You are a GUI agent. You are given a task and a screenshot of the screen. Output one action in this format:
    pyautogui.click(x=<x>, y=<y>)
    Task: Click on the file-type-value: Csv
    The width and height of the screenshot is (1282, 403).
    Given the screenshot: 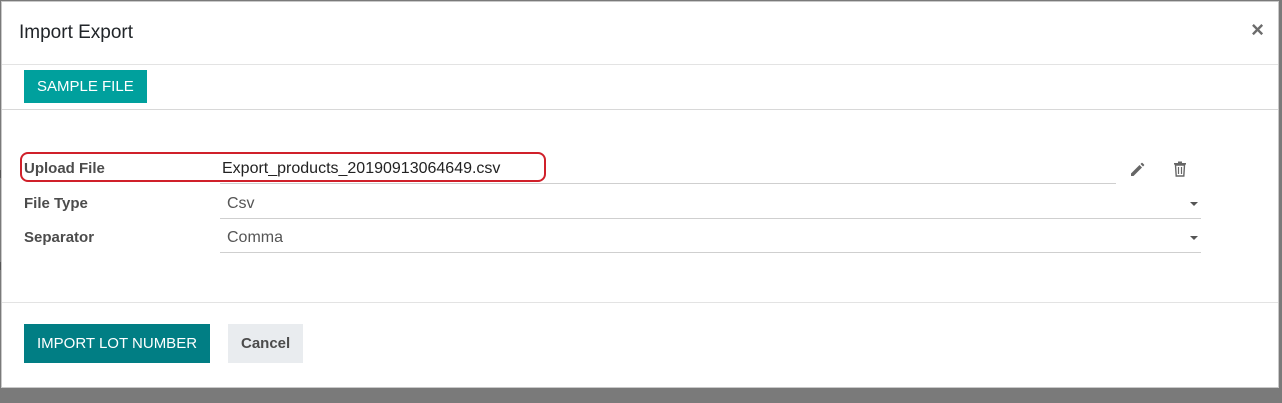 What is the action you would take?
    pyautogui.click(x=241, y=203)
    